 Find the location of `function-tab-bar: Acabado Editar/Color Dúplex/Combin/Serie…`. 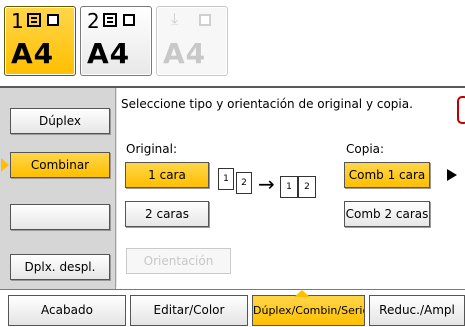

function-tab-bar: Acabado Editar/Color Dúplex/Combin/Serie… is located at coordinates (232, 308).